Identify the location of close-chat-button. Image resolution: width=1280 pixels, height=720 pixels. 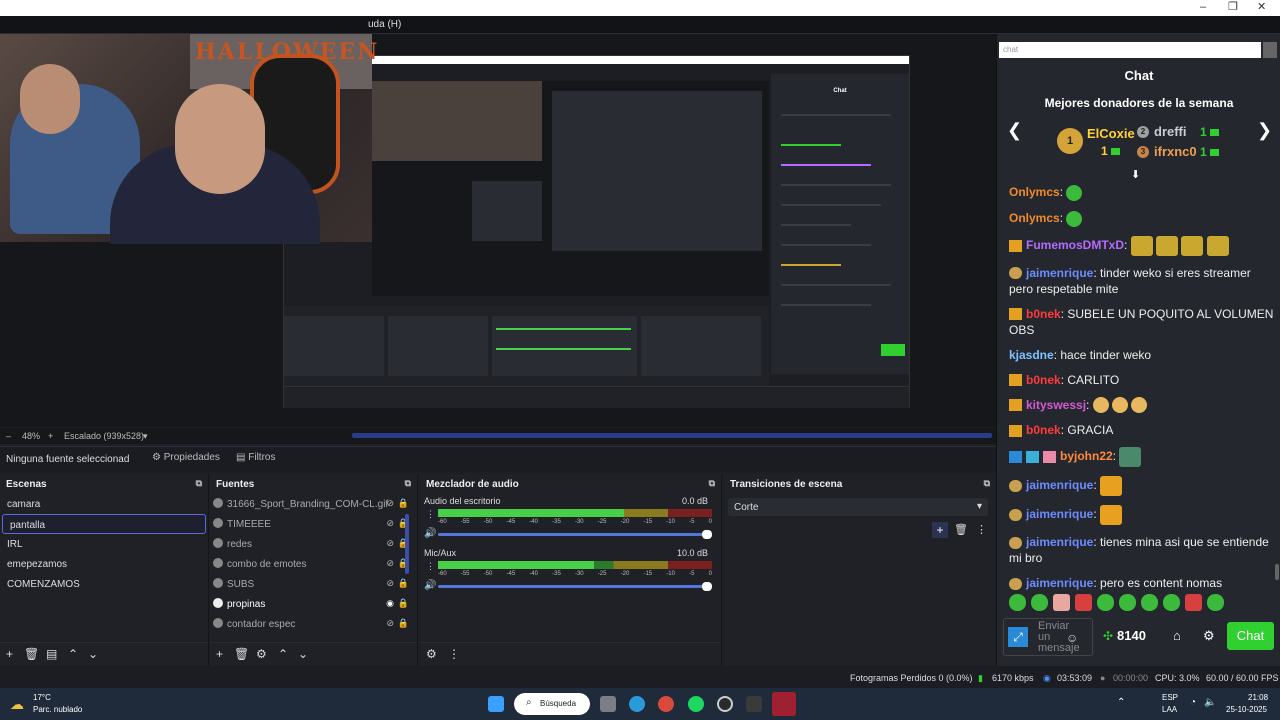
(1270, 50).